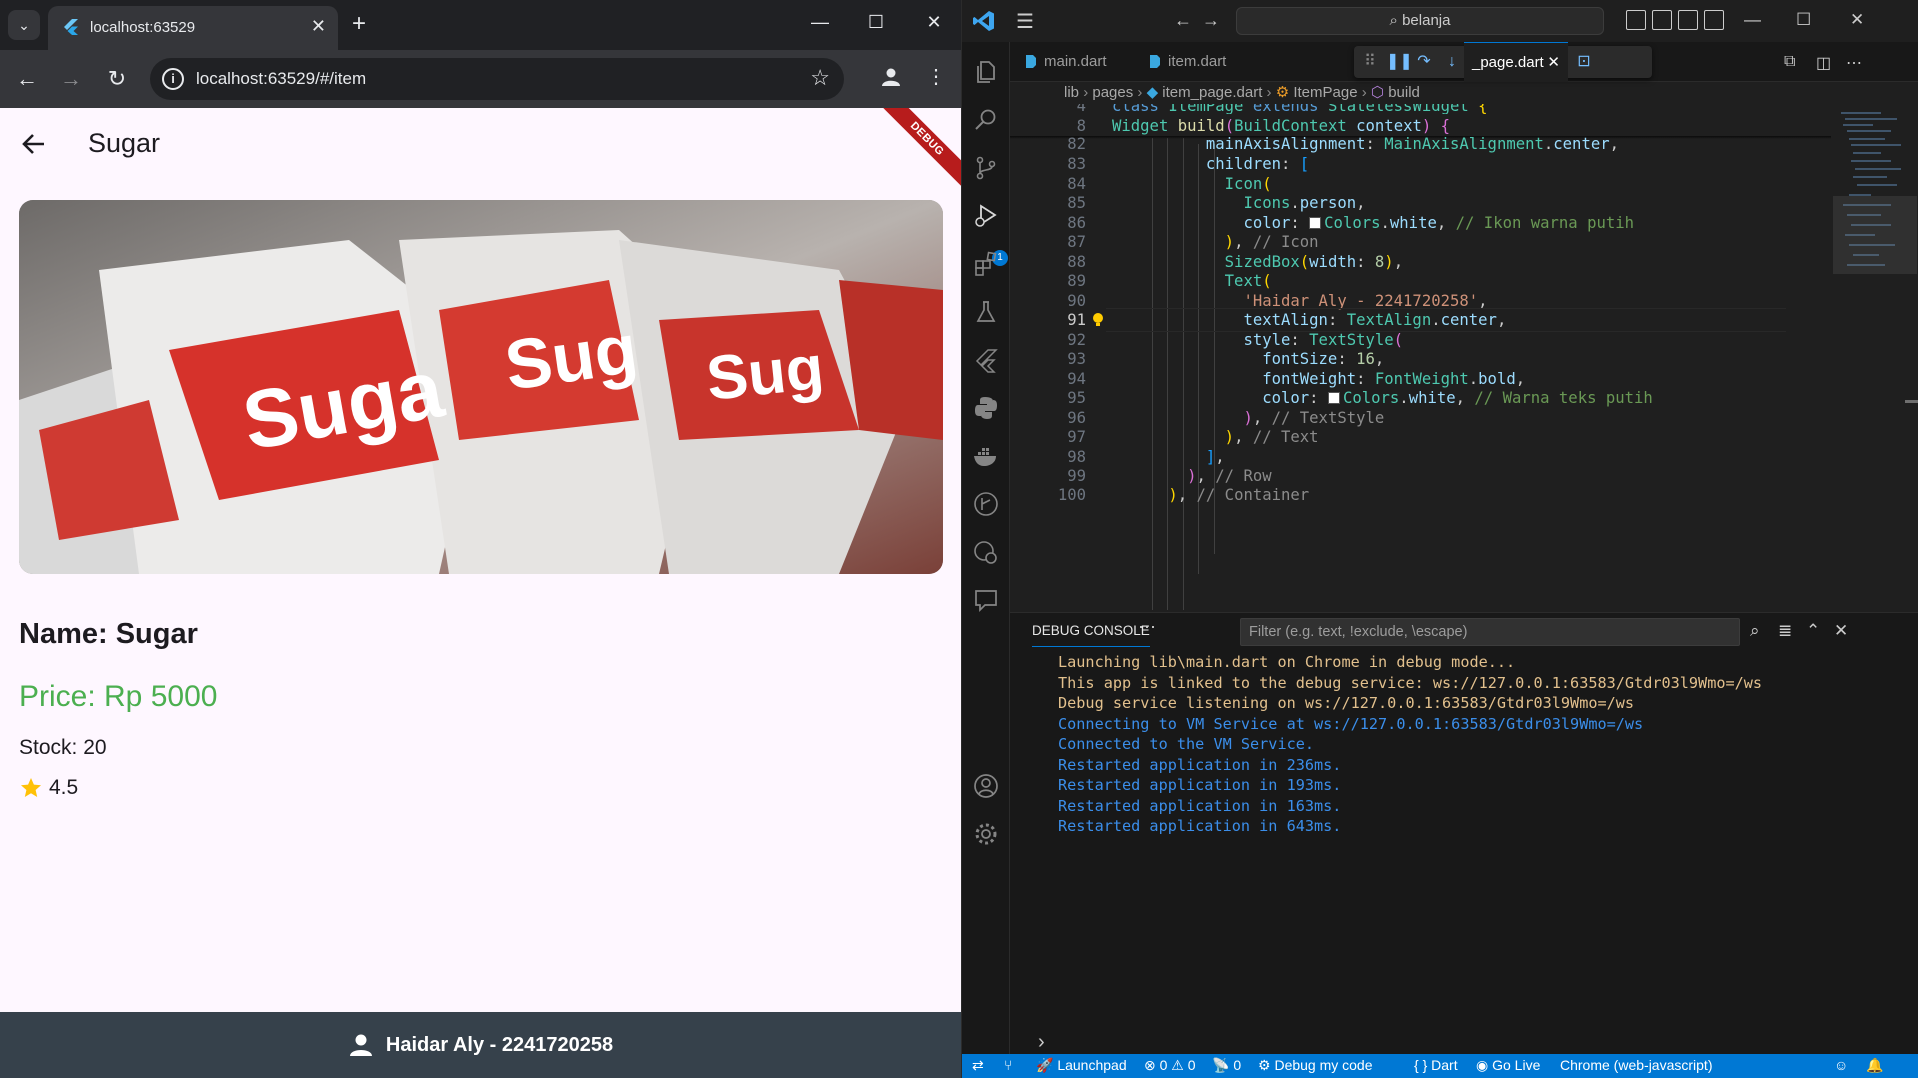 The width and height of the screenshot is (1918, 1078). I want to click on python-icon, so click(986, 408).